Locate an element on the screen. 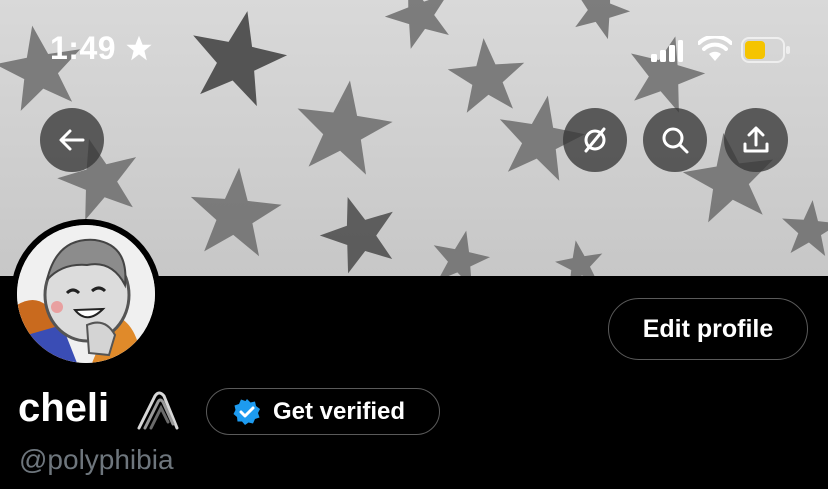  edit-profile-button: Edit profile is located at coordinates (708, 329).